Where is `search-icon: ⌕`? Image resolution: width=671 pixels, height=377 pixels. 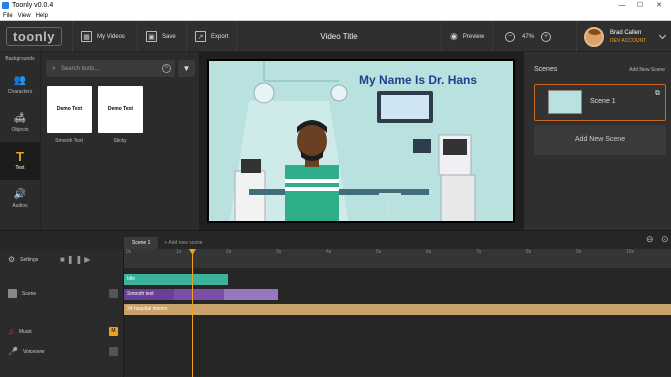
search-icon: ⌕ is located at coordinates (54, 68).